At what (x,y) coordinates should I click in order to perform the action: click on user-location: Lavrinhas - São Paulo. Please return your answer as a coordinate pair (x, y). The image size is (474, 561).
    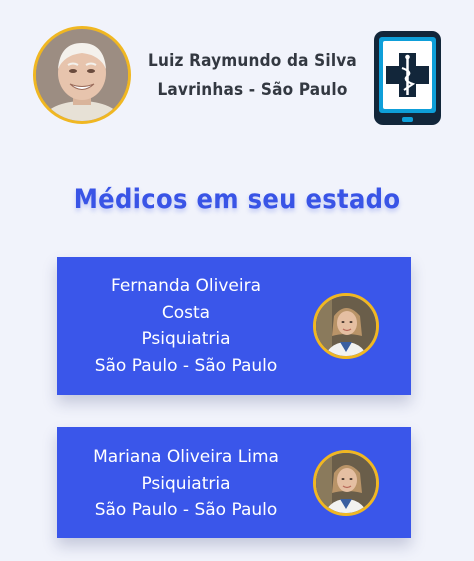
    Looking at the image, I should click on (252, 90).